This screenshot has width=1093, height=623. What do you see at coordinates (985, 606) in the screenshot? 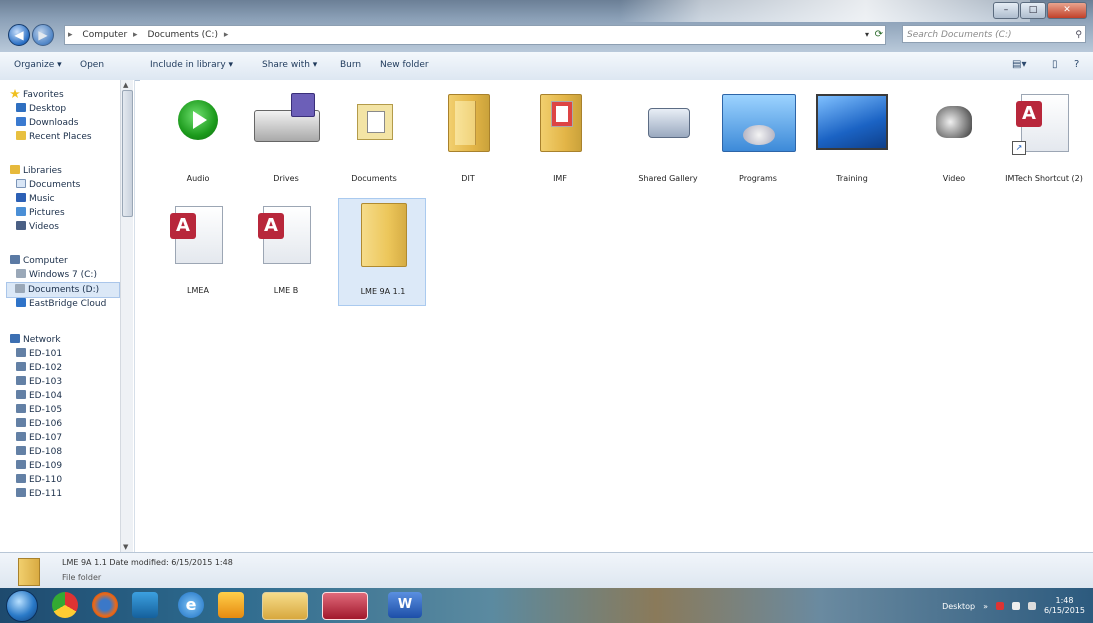
I see `chevron-up-icon: »` at bounding box center [985, 606].